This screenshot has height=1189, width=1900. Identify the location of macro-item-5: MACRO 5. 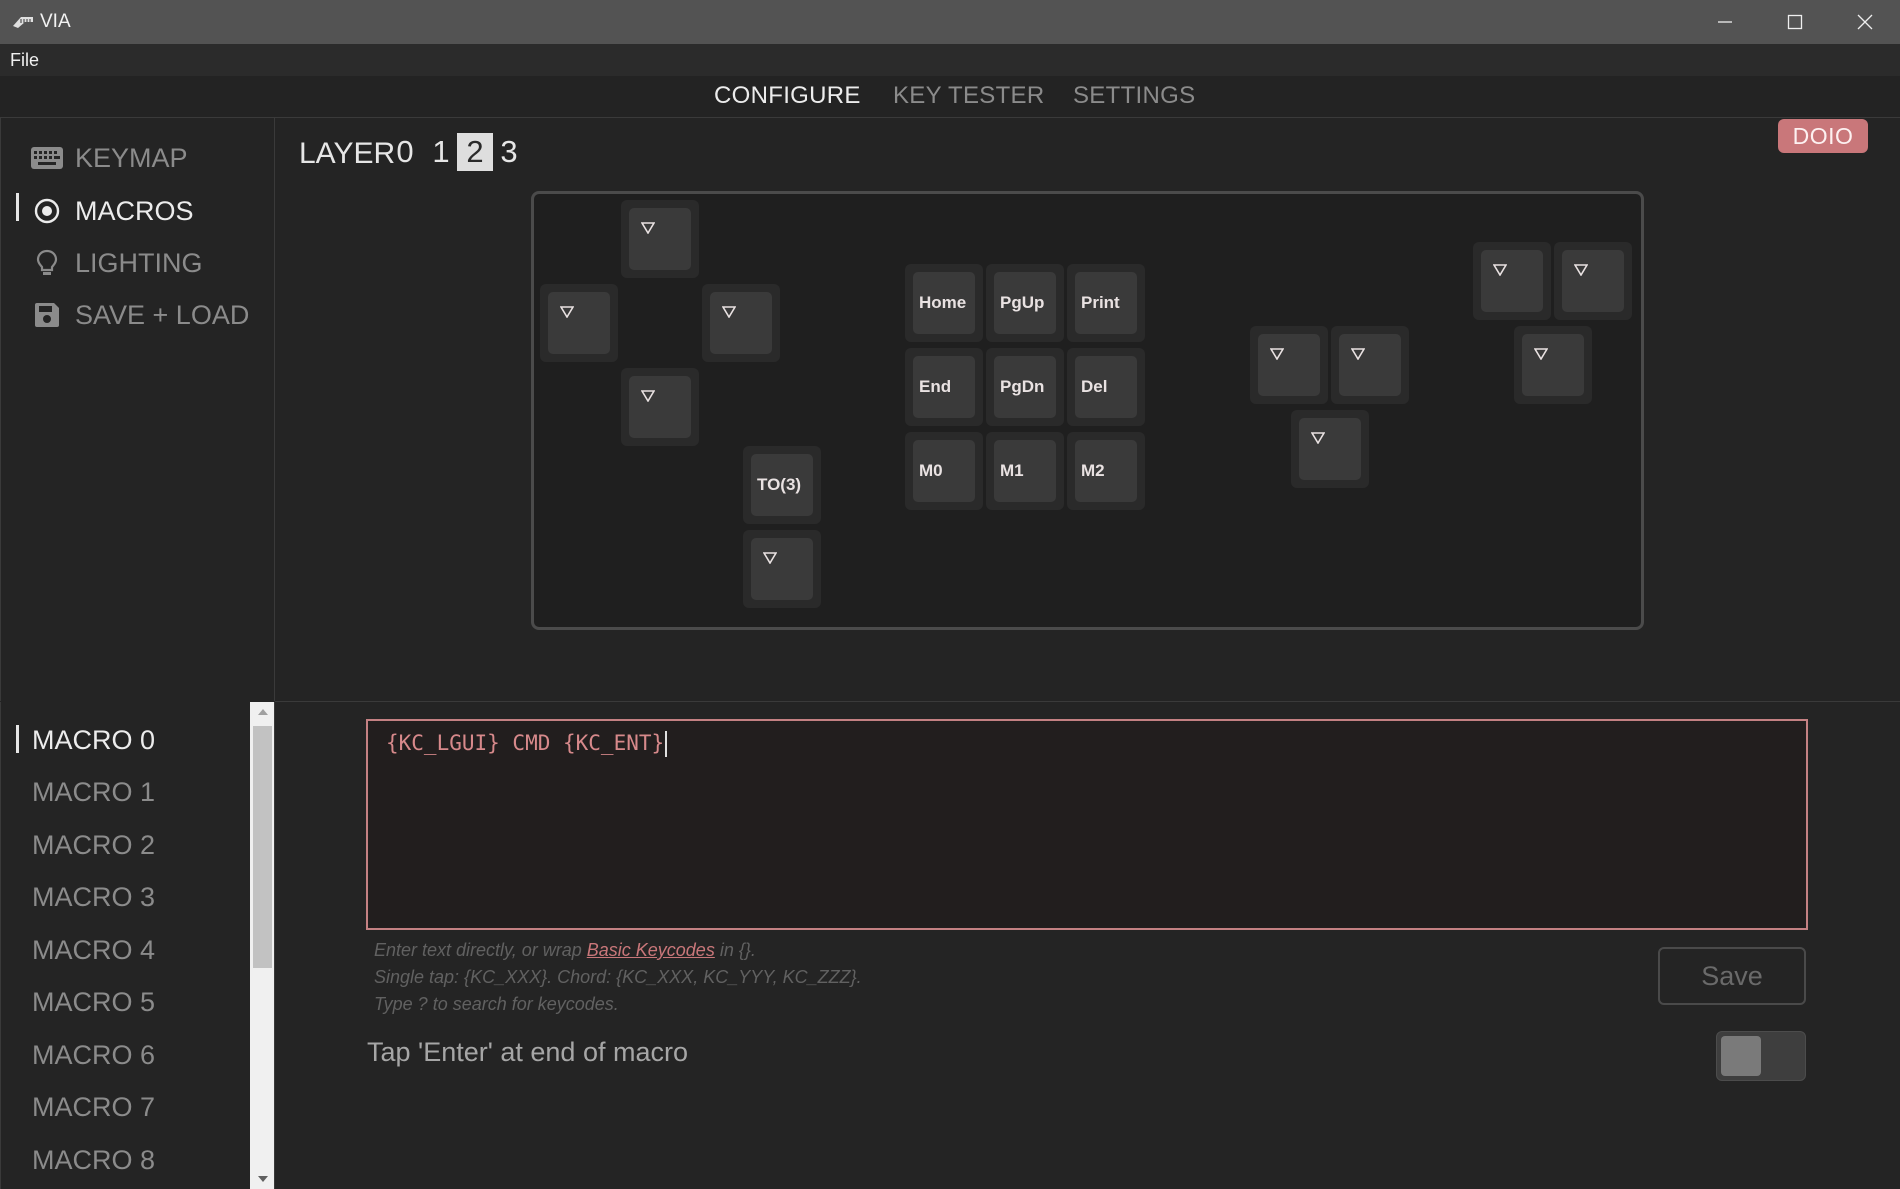
(93, 1002).